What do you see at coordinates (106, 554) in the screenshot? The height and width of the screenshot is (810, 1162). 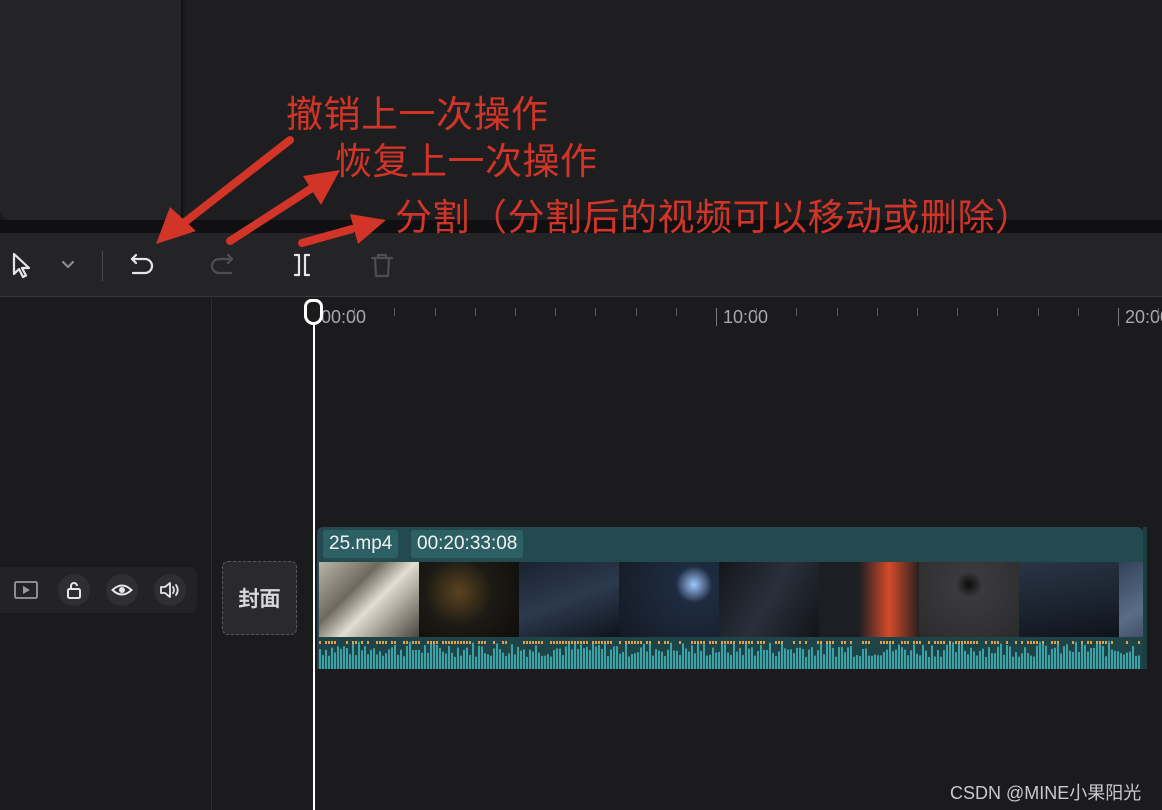 I see `track-header-column` at bounding box center [106, 554].